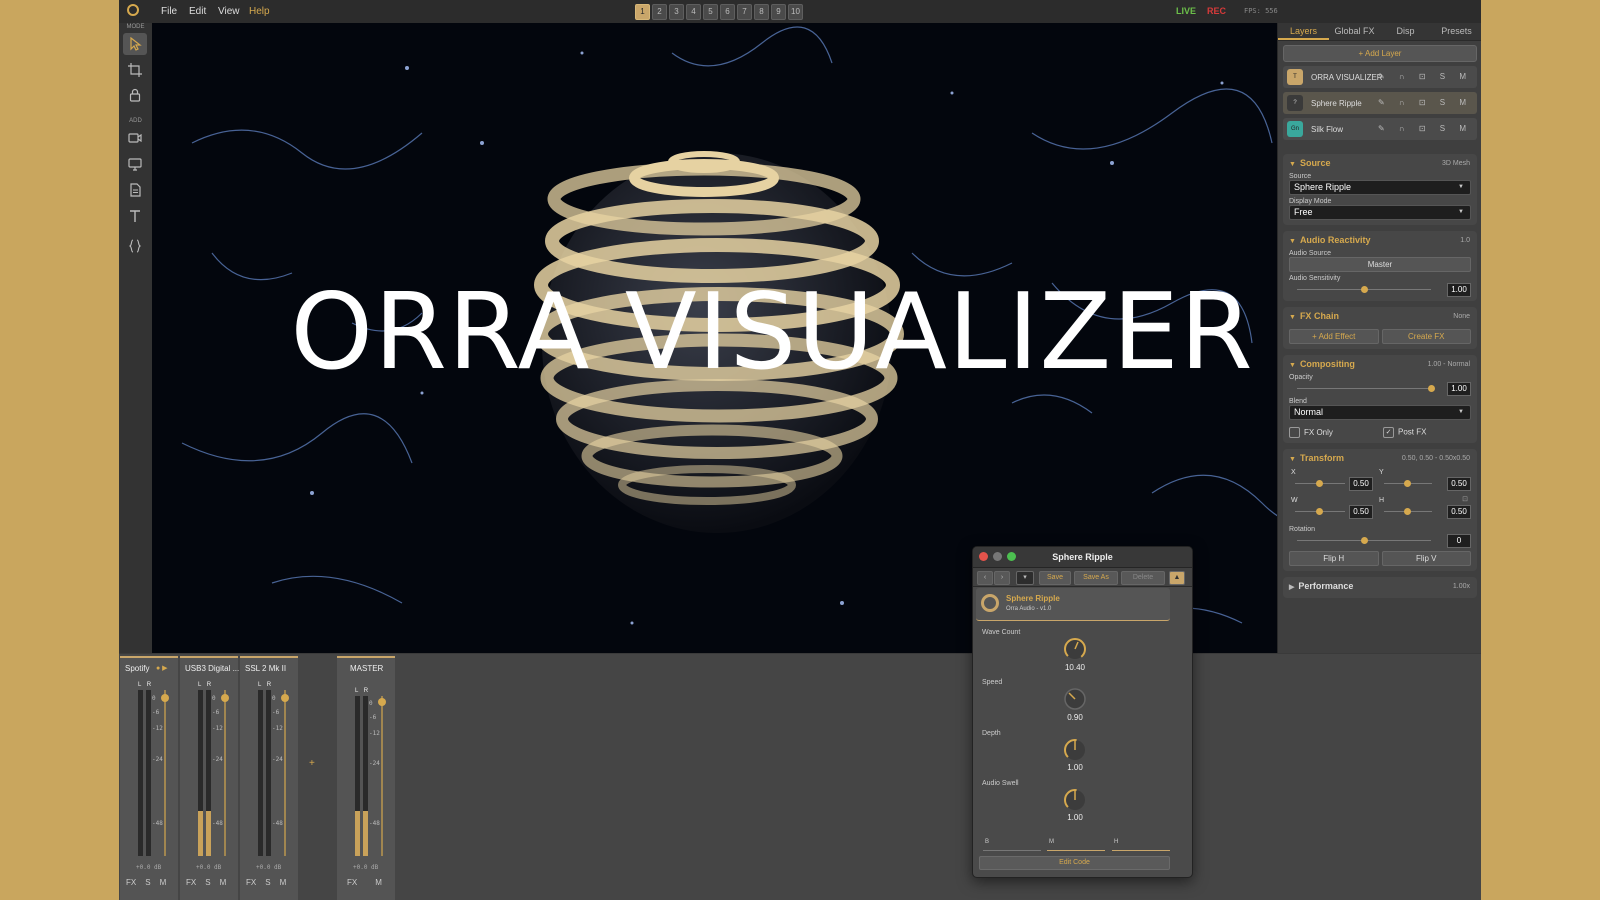 The height and width of the screenshot is (900, 1600). What do you see at coordinates (1459, 512) in the screenshot?
I see `h-input: 0.50` at bounding box center [1459, 512].